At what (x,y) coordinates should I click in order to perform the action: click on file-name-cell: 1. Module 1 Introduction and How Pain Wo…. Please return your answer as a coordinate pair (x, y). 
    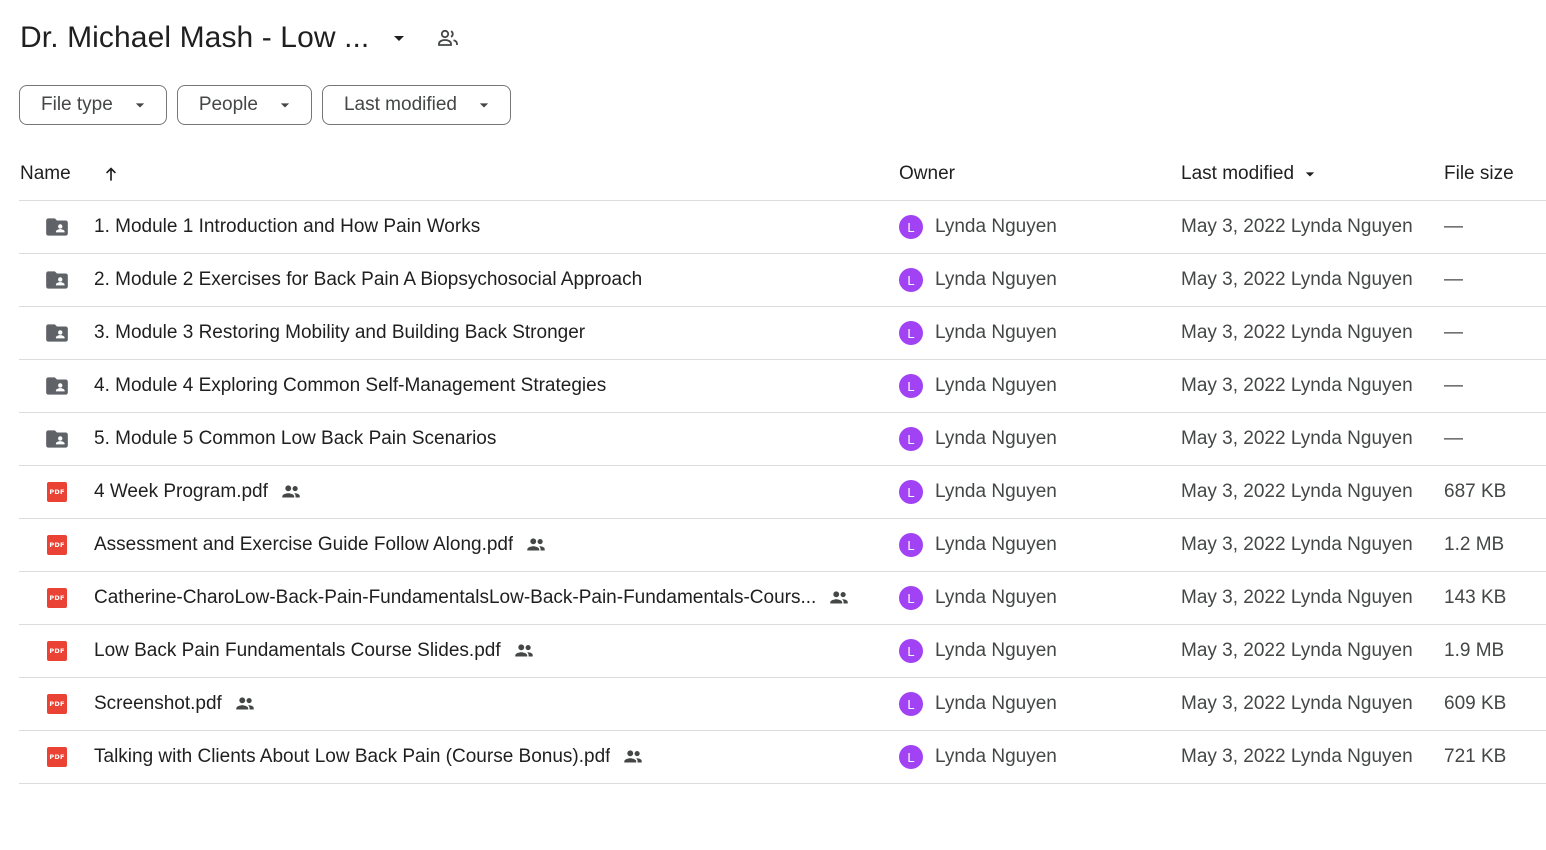
    Looking at the image, I should click on (287, 227).